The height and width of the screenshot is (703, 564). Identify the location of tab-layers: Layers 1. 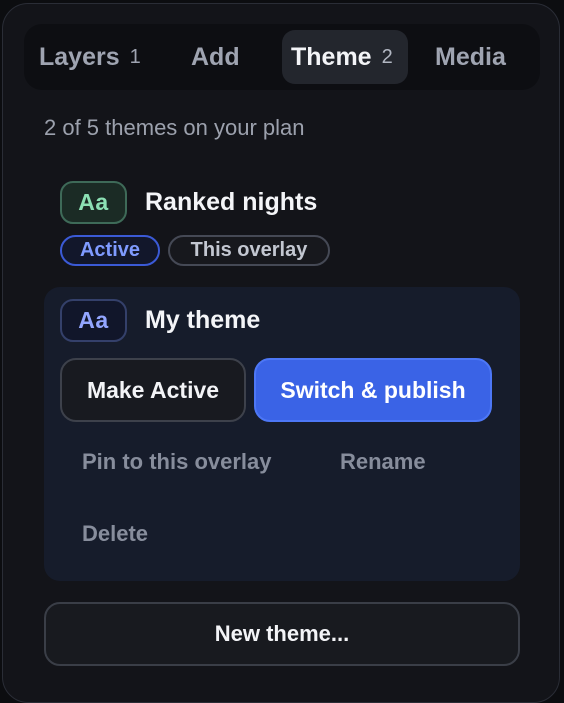
(90, 57).